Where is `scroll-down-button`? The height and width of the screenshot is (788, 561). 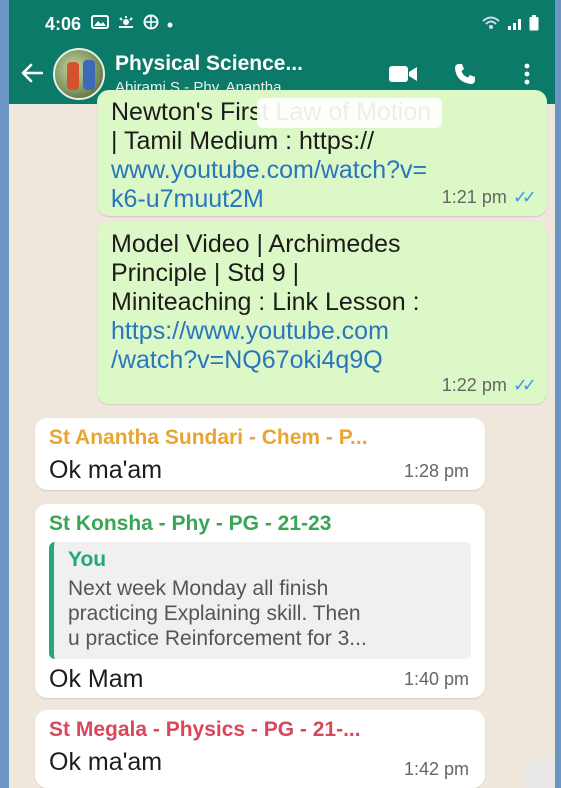
scroll-down-button is located at coordinates (539, 772).